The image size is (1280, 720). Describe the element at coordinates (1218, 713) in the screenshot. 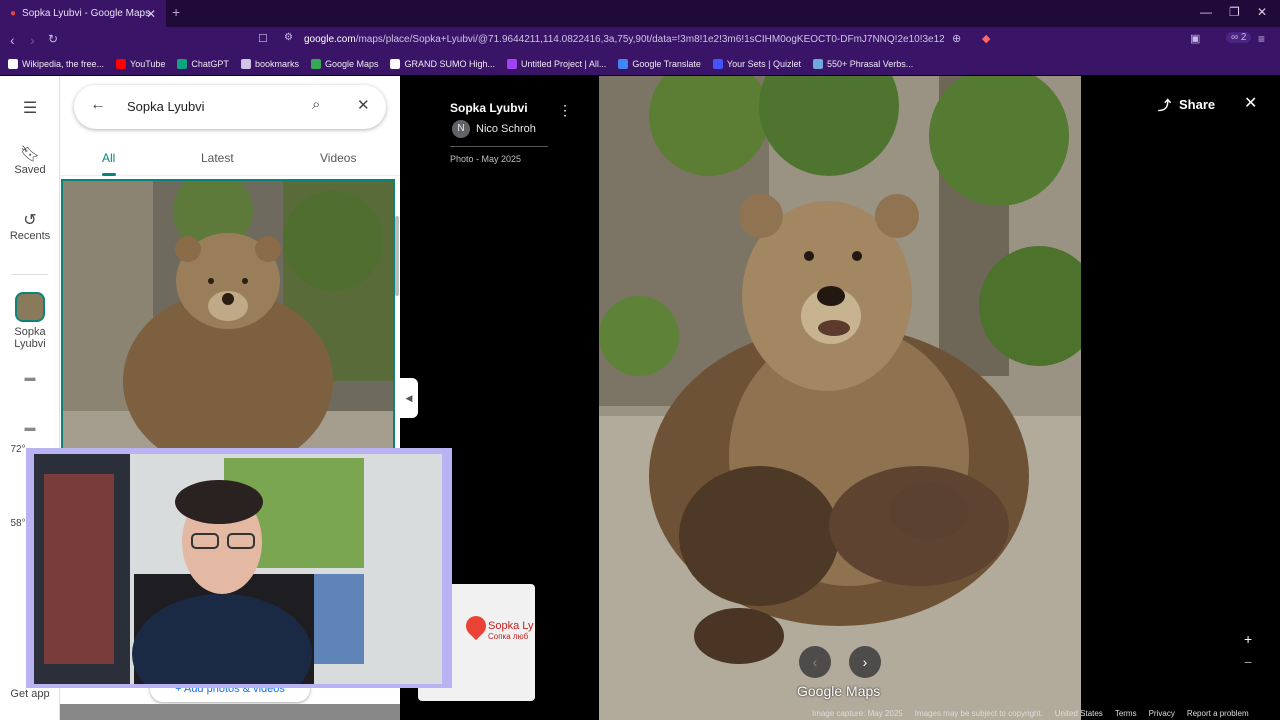

I see `report-problem-link: Report a problem` at that location.